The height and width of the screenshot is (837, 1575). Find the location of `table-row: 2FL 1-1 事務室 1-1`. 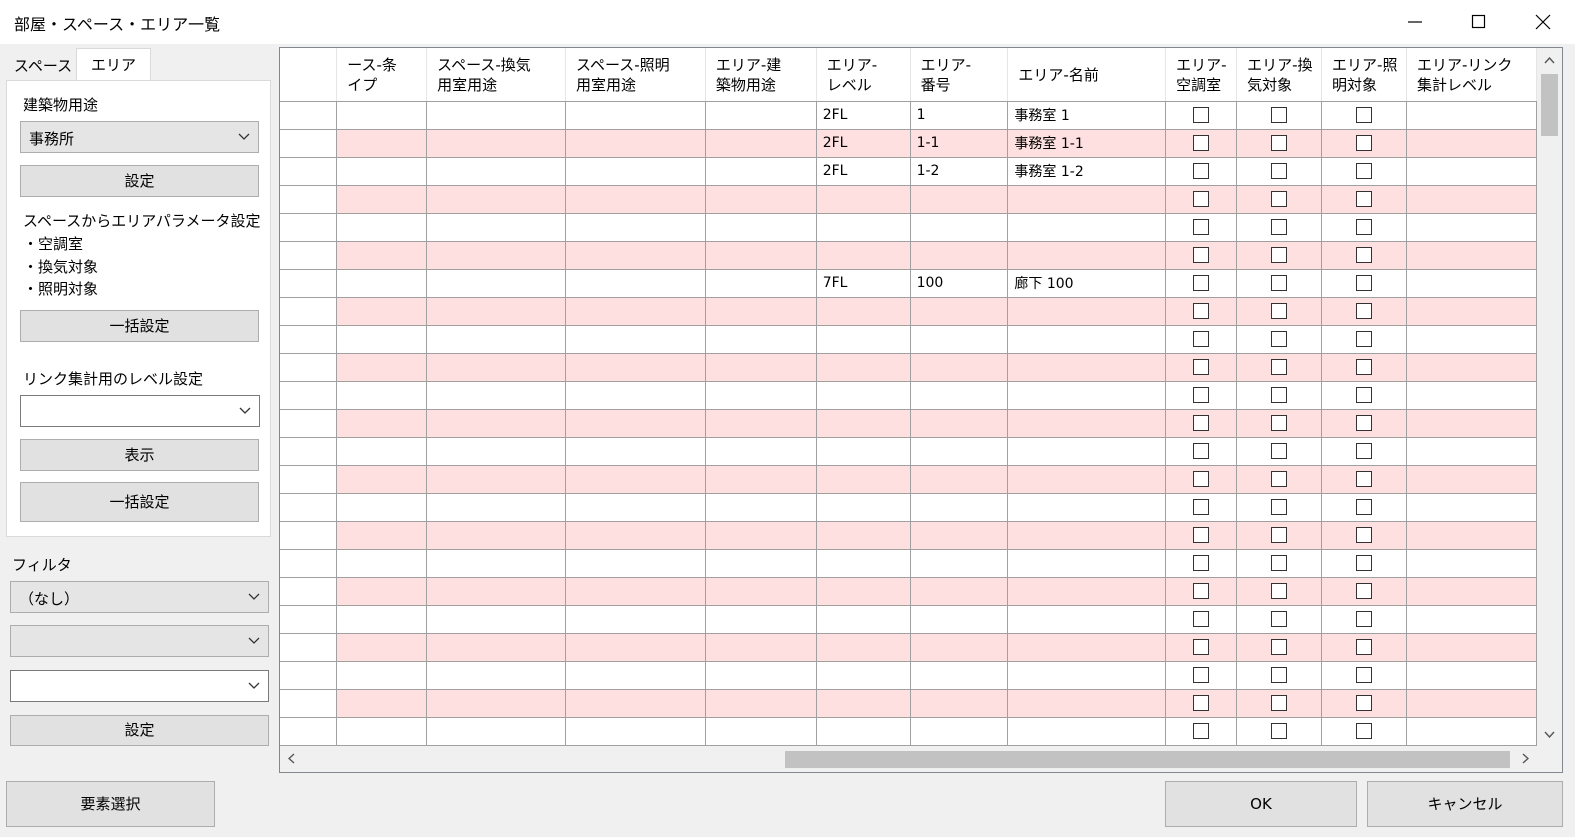

table-row: 2FL 1-1 事務室 1-1 is located at coordinates (908, 143).